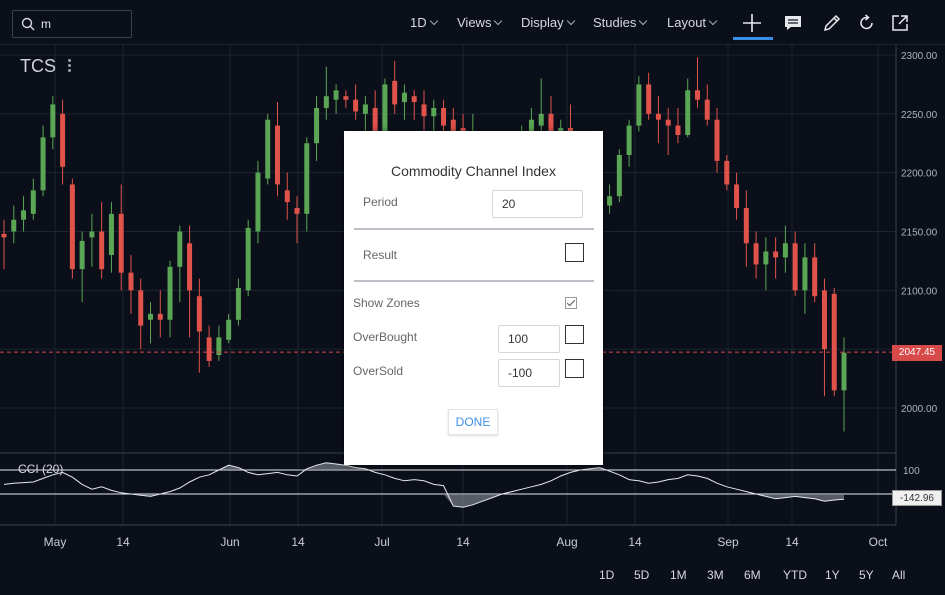  What do you see at coordinates (615, 22) in the screenshot?
I see `studies-label: Studies` at bounding box center [615, 22].